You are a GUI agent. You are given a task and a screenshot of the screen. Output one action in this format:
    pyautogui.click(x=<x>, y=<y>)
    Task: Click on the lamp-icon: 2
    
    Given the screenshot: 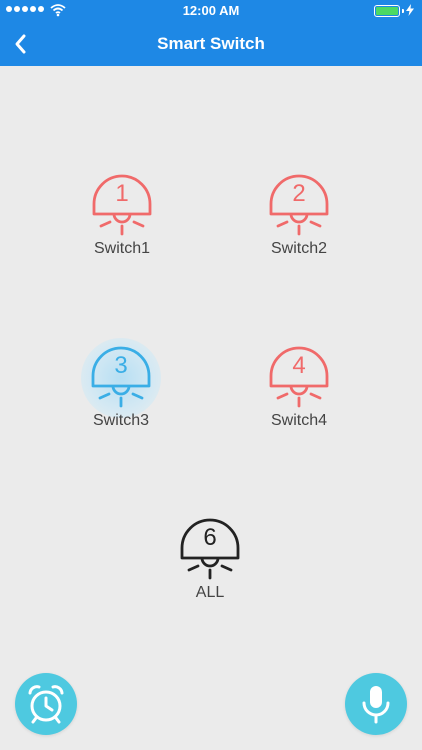 What is the action you would take?
    pyautogui.click(x=299, y=205)
    